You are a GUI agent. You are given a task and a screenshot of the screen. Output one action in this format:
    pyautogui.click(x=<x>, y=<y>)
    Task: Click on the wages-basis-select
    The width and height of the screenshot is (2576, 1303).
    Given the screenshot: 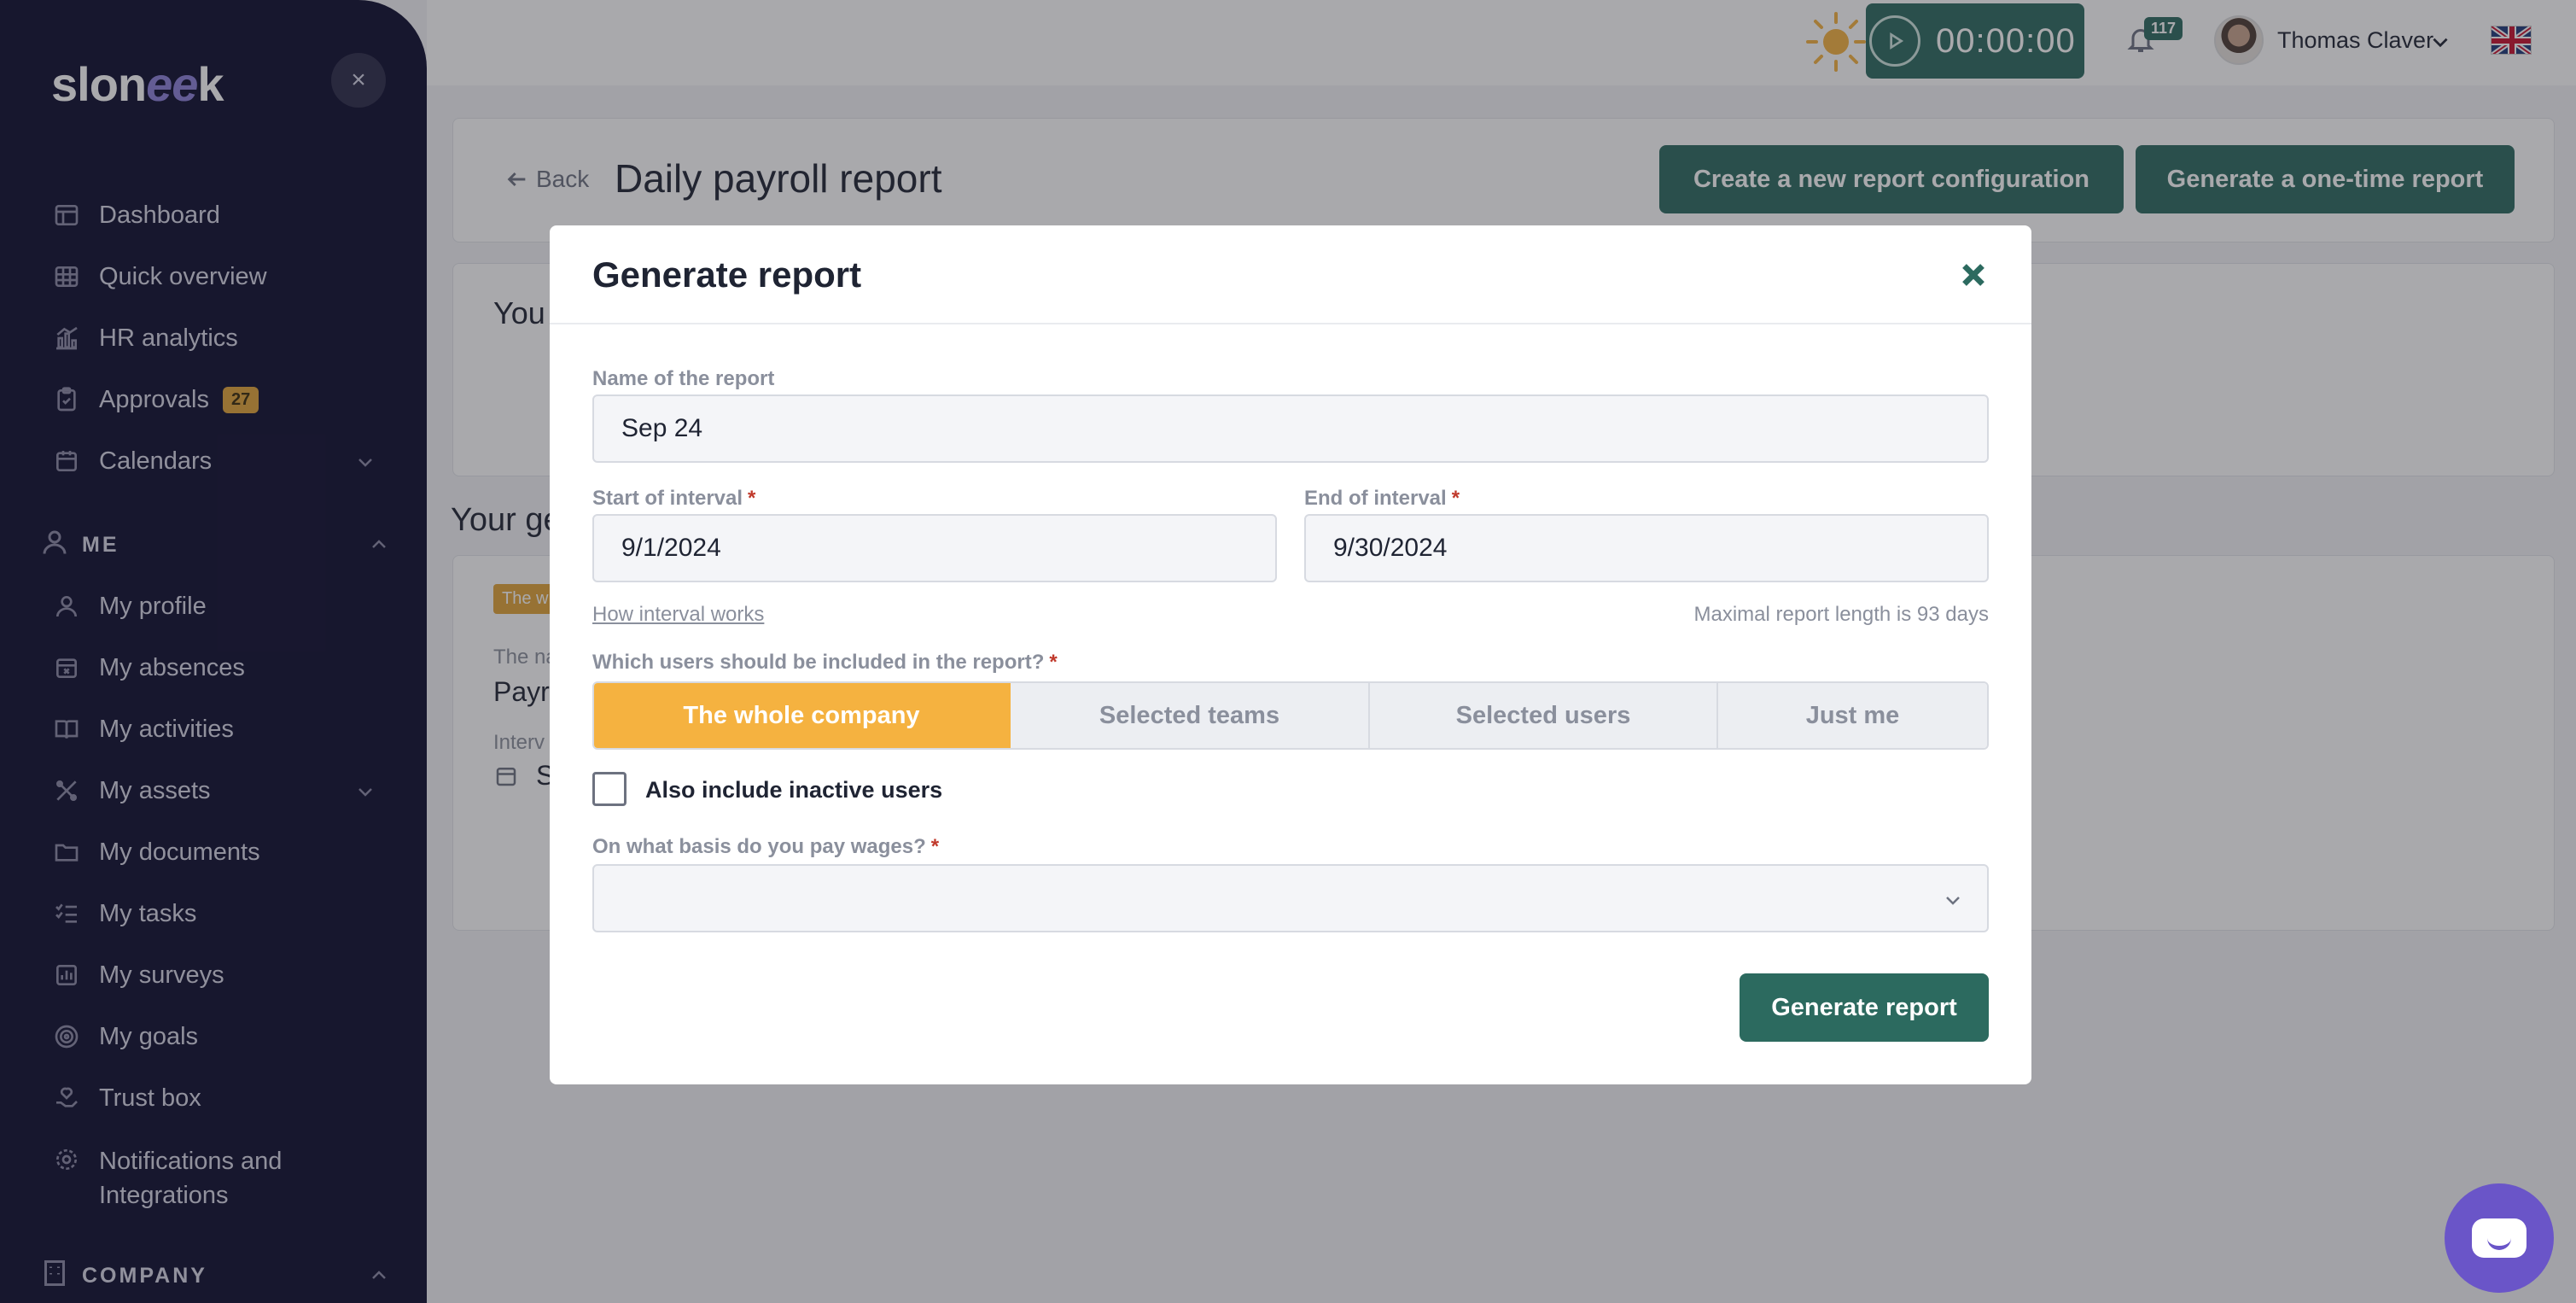 What is the action you would take?
    pyautogui.click(x=1290, y=898)
    